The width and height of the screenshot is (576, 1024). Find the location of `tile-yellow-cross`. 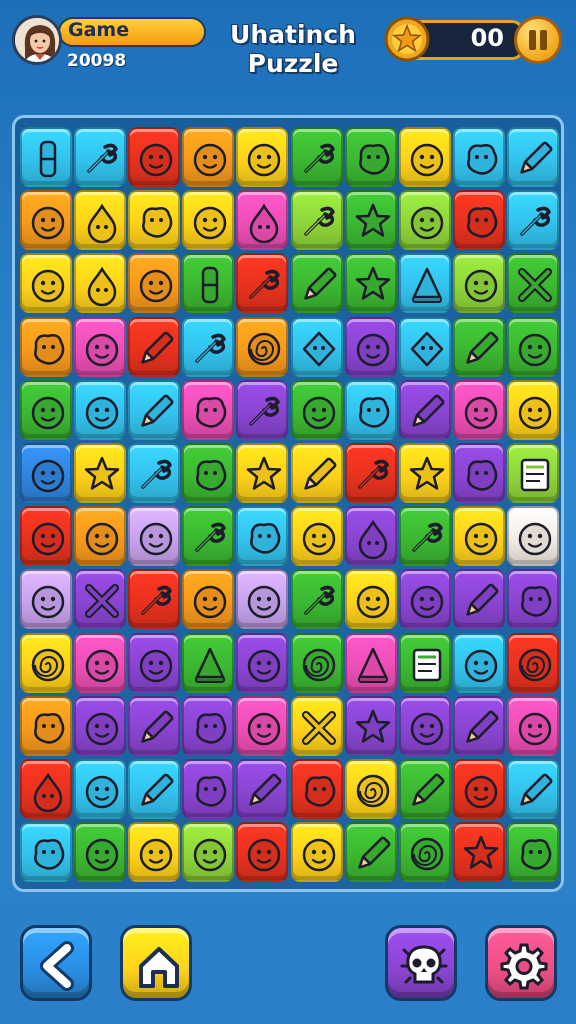

tile-yellow-cross is located at coordinates (316, 725).